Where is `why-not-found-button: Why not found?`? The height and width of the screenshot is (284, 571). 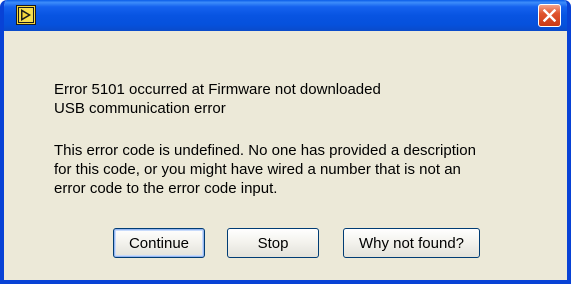
why-not-found-button: Why not found? is located at coordinates (411, 243).